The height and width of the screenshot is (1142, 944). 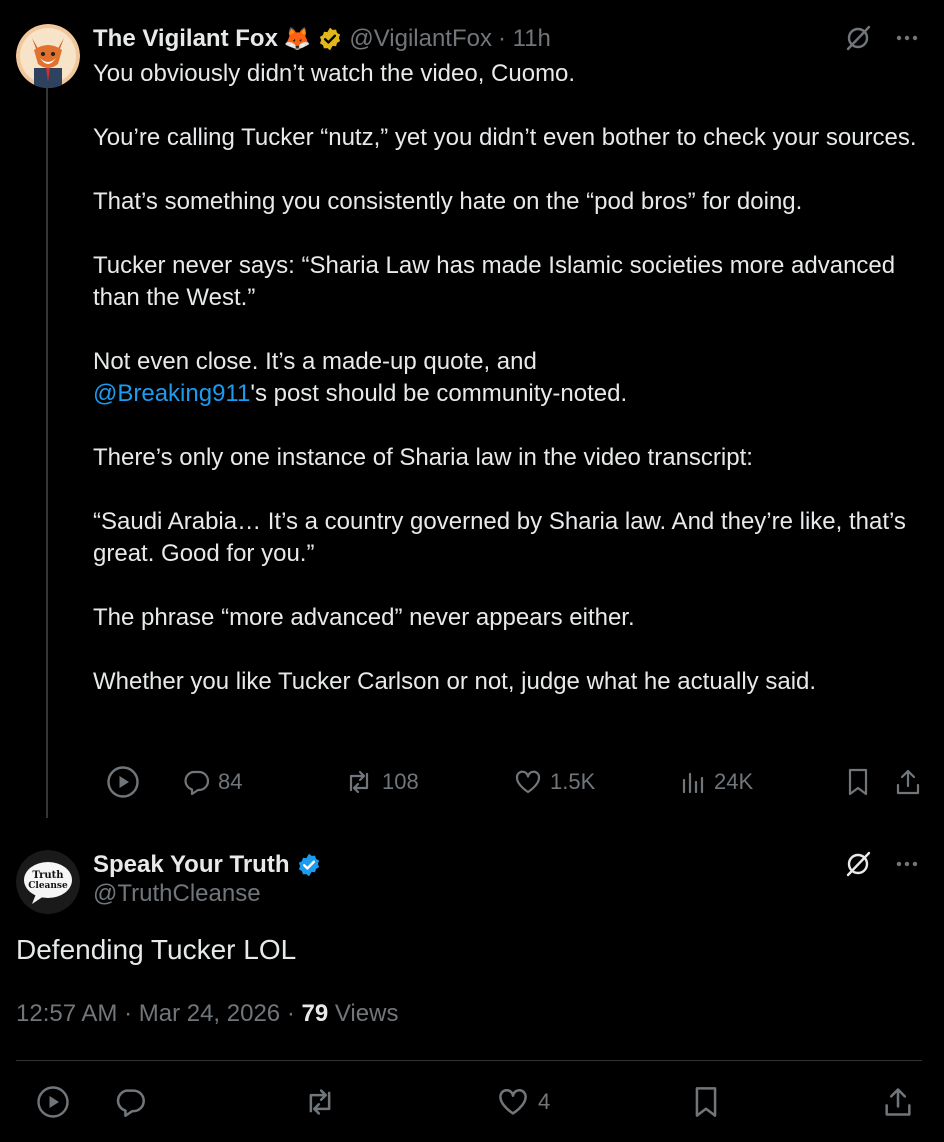 I want to click on blue-verified-badge-icon, so click(x=309, y=865).